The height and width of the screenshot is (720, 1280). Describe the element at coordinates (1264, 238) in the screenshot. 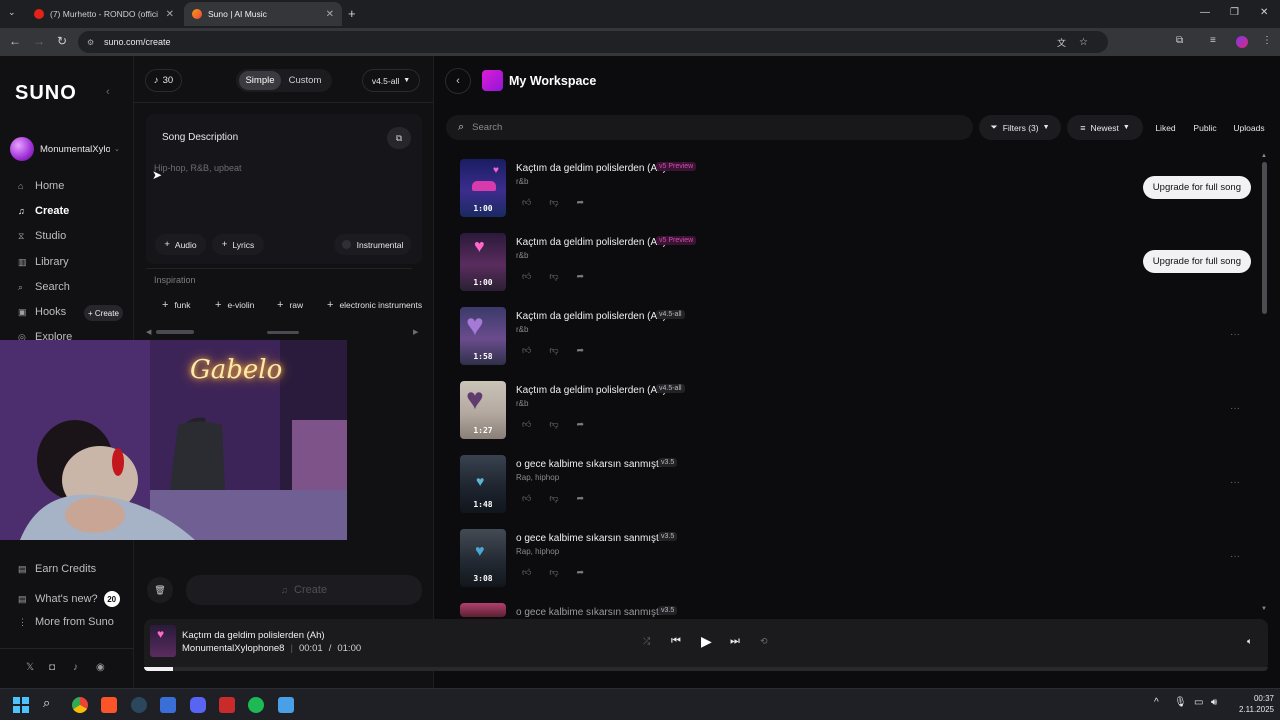

I see `workspace-scrollbar` at that location.